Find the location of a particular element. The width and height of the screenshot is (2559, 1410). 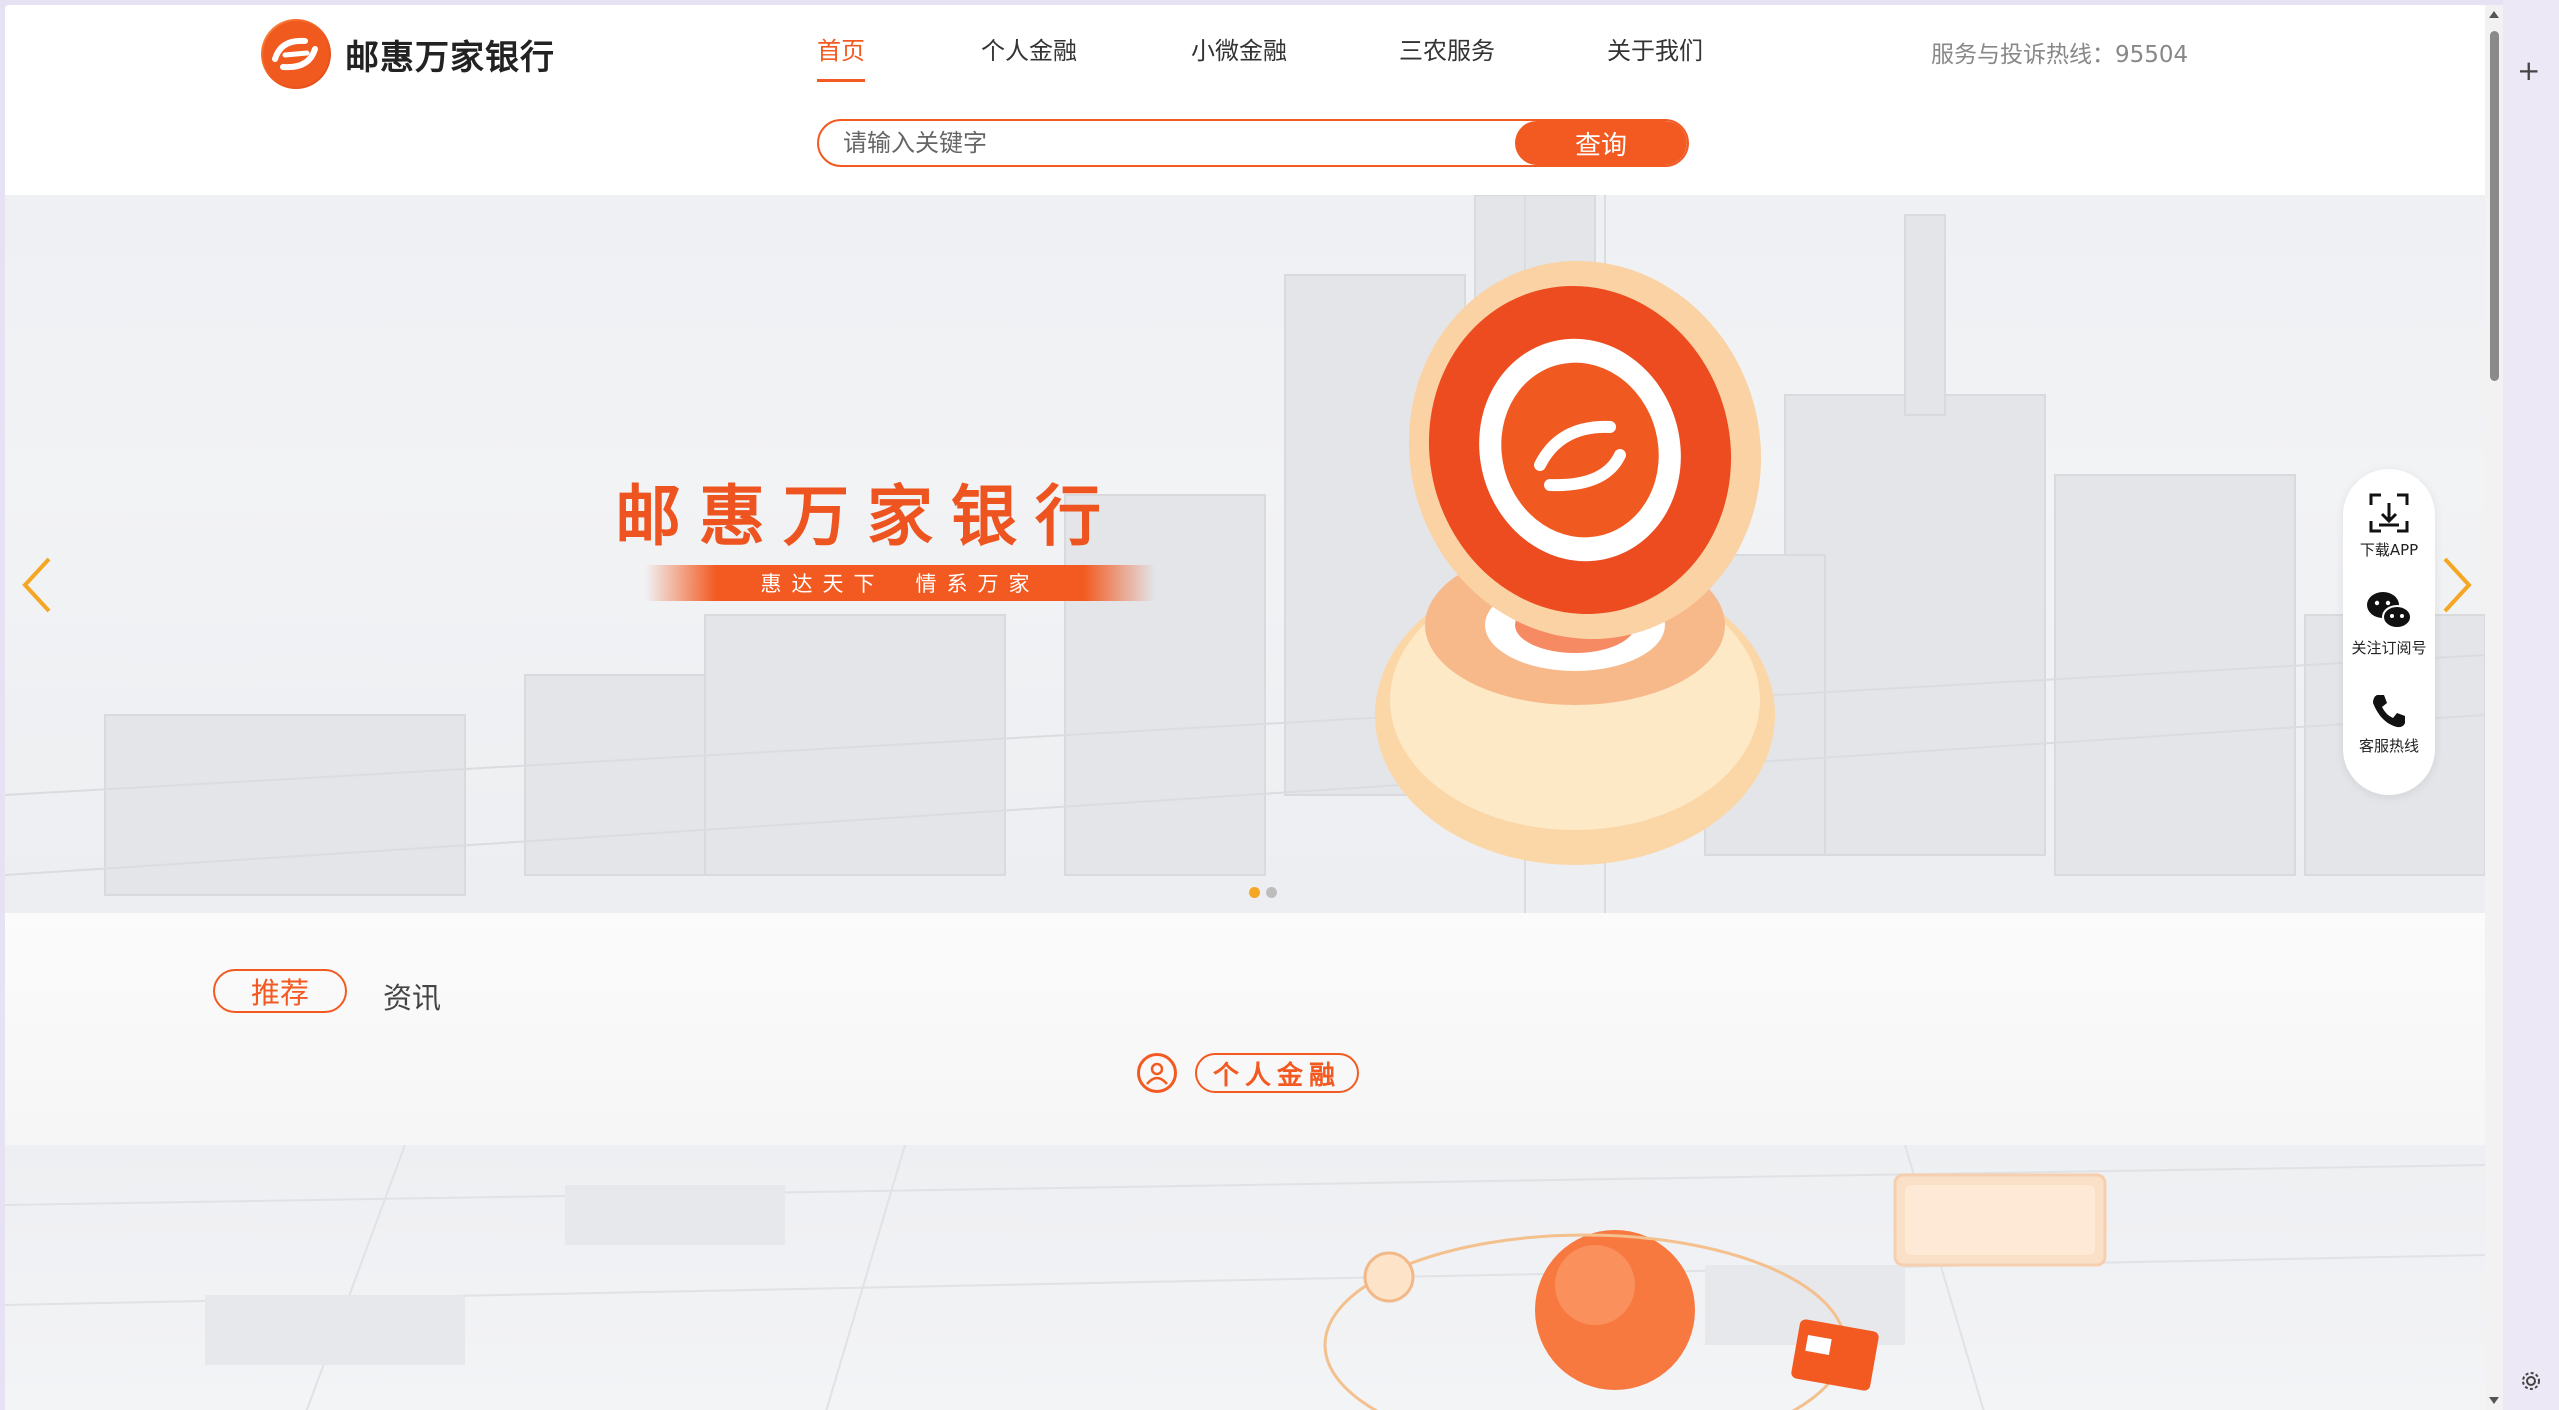

scroll-up-arrow-icon is located at coordinates (2494, 14).